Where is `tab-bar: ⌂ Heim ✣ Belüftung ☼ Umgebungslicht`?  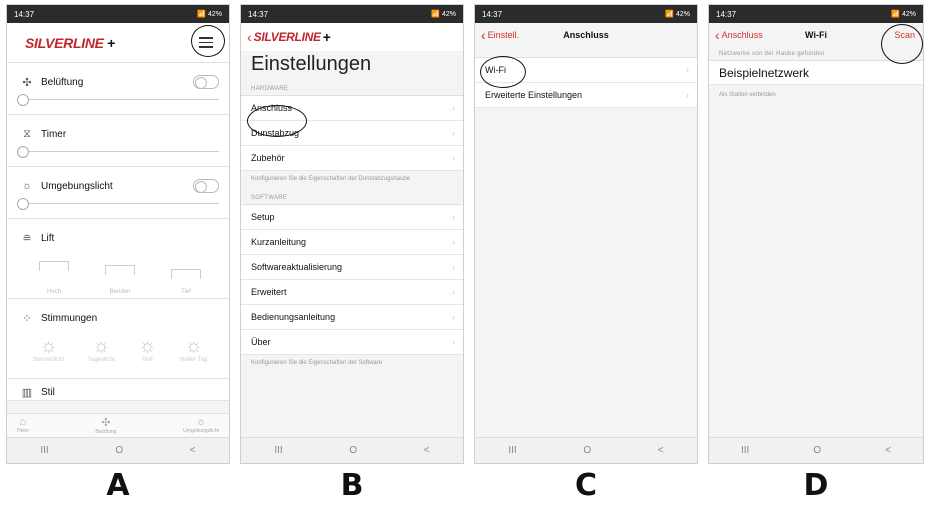
tab-bar: ⌂ Heim ✣ Belüftung ☼ Umgebungslicht is located at coordinates (118, 425).